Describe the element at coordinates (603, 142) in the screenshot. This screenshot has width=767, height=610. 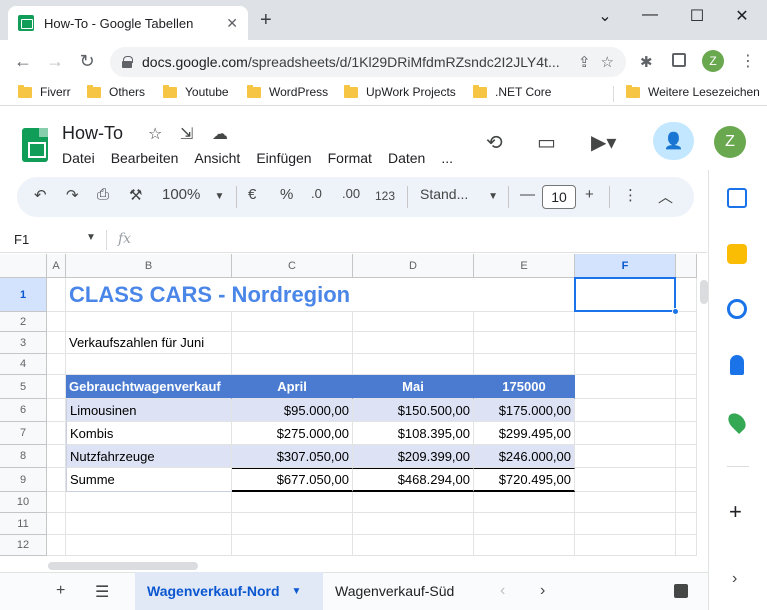
I see `meet-video-icon: ▶▾` at that location.